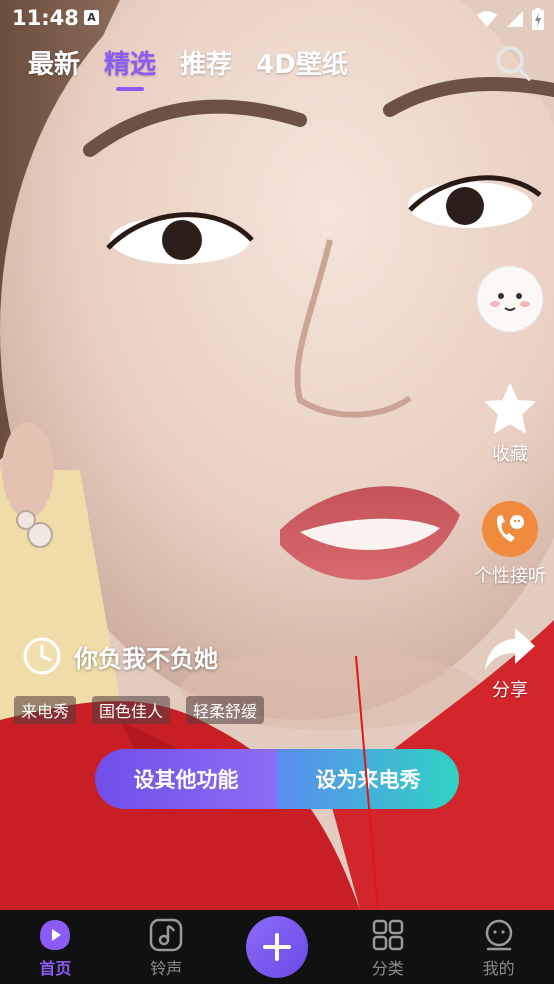  What do you see at coordinates (498, 968) in the screenshot?
I see `nav-label-profile: 我的` at bounding box center [498, 968].